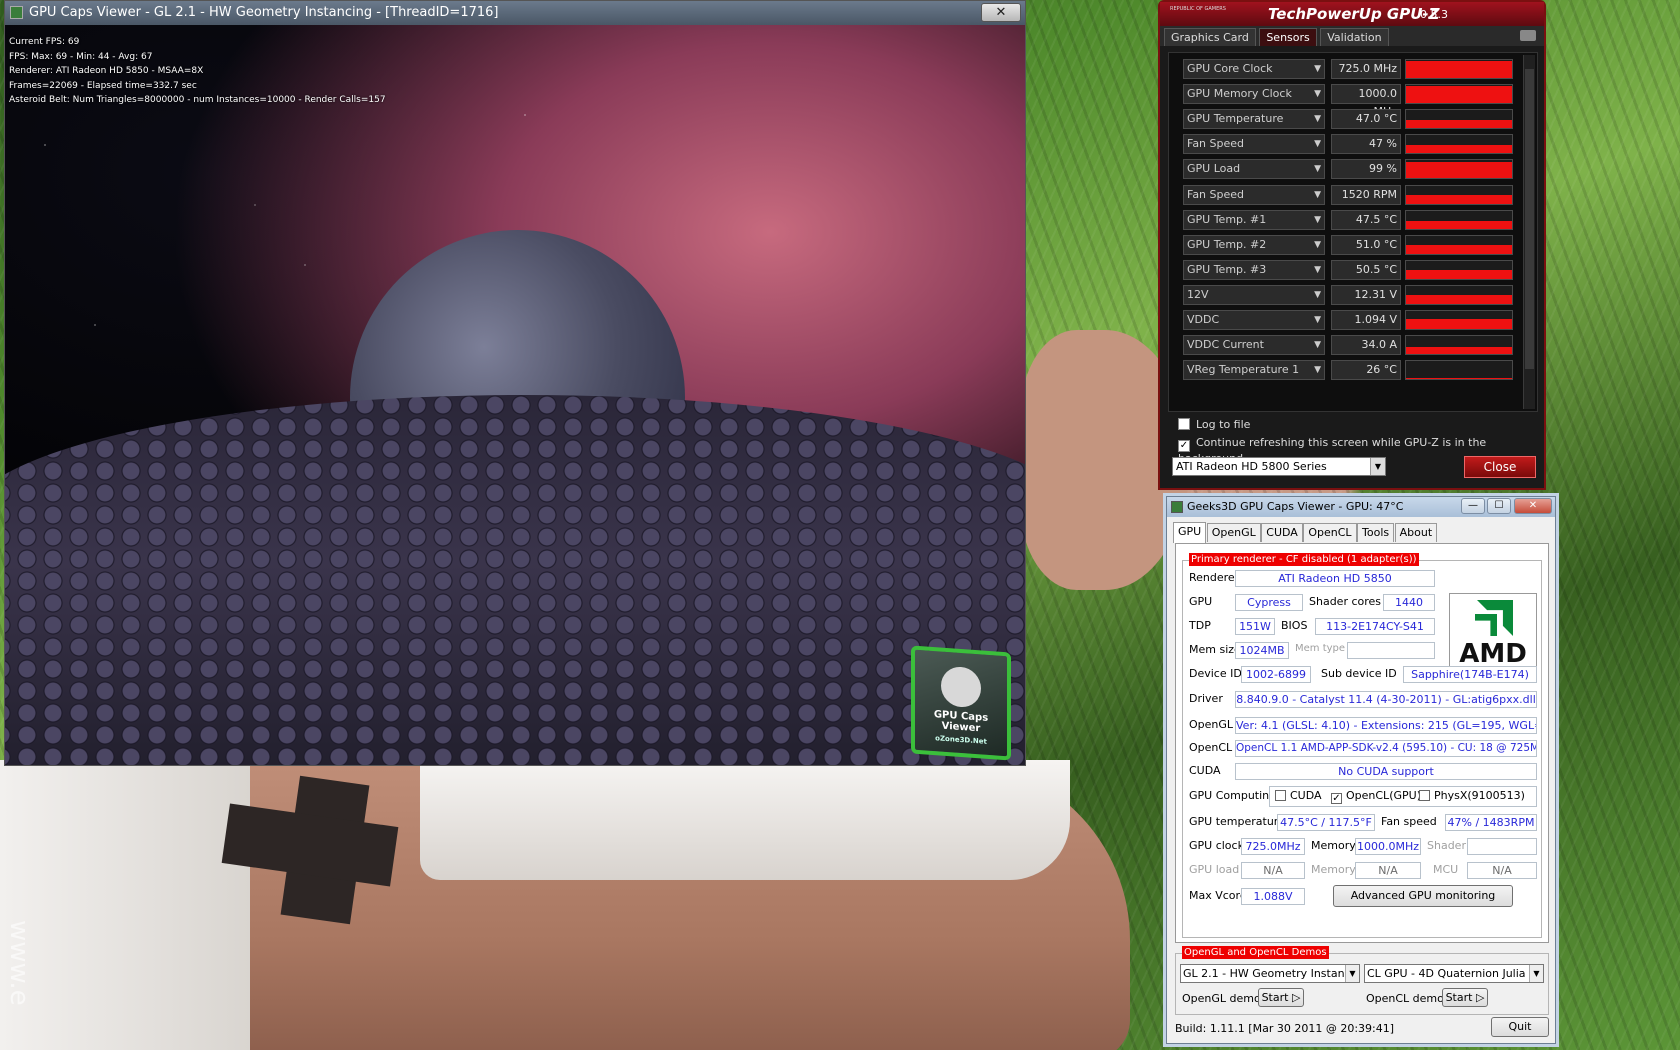 The height and width of the screenshot is (1050, 1680). I want to click on sensor-name-select: GPU Memory Clock ▼, so click(1254, 94).